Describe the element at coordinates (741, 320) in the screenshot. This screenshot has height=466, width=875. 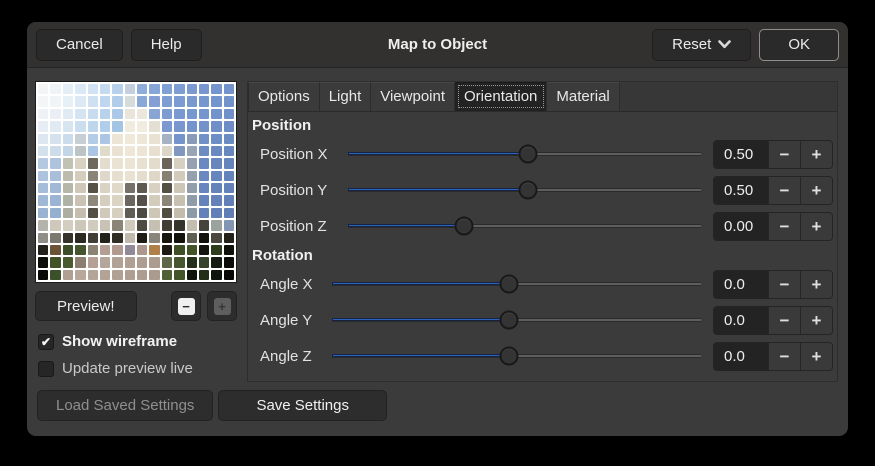
I see `angle-y-value: 0.0` at that location.